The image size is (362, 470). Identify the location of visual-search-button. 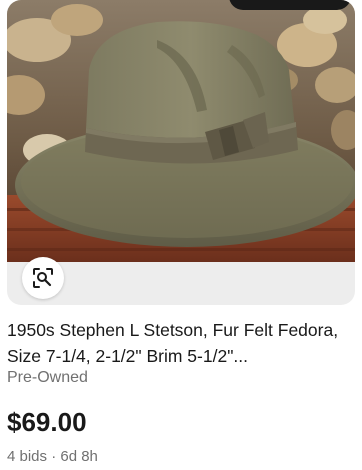
(43, 278).